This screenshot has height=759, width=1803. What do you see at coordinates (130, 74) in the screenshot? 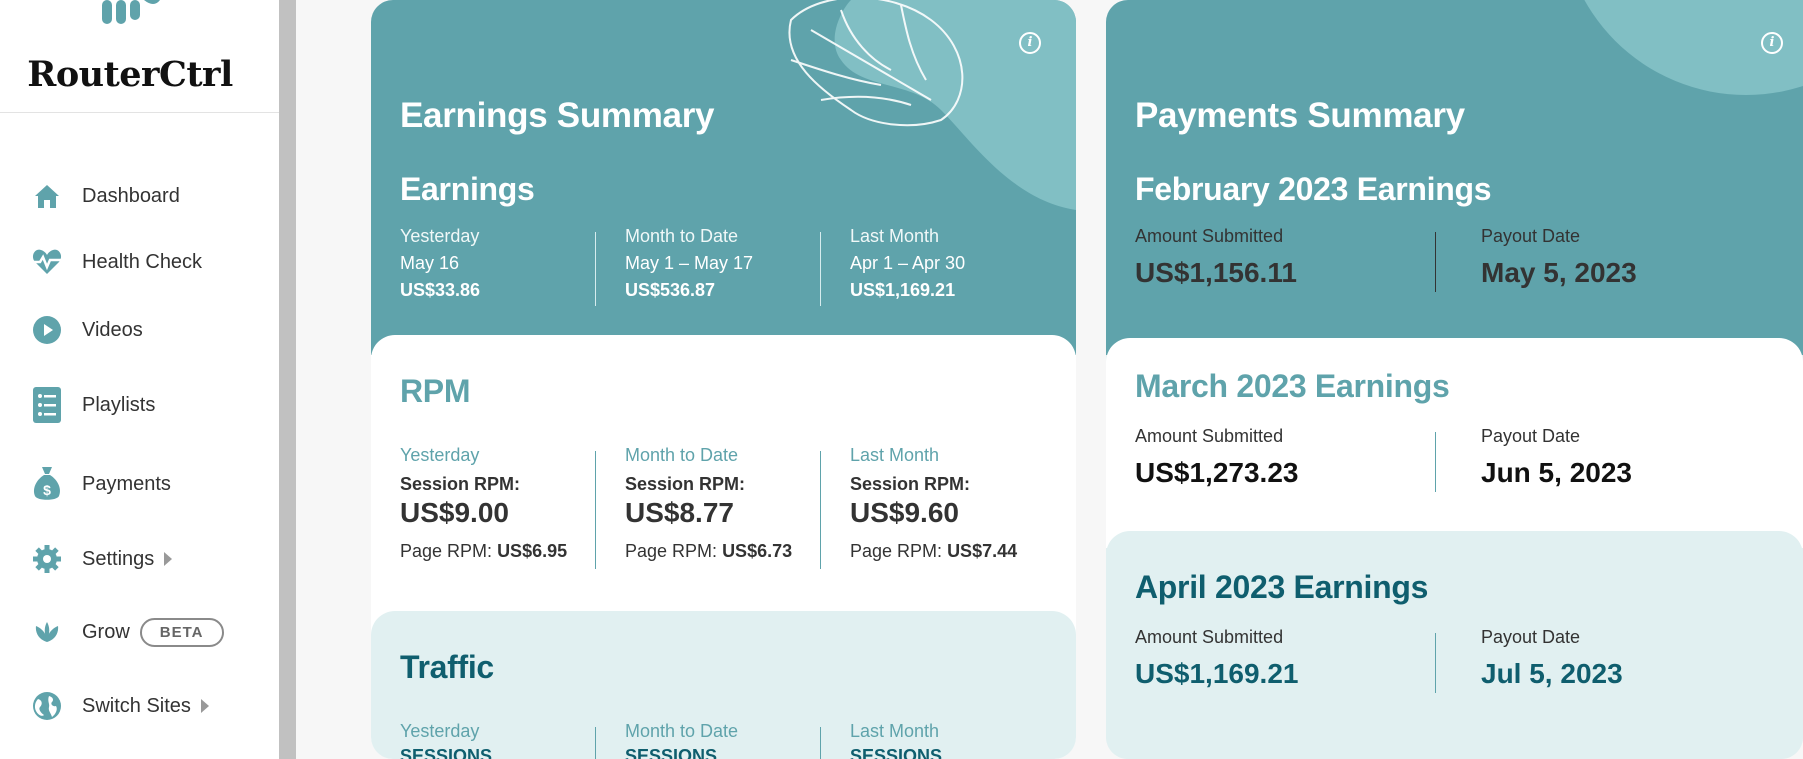
I see `brand-name: RouterCtrl` at bounding box center [130, 74].